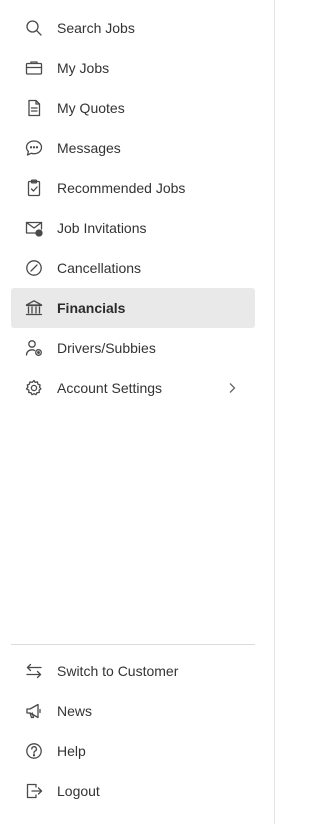  Describe the element at coordinates (34, 148) in the screenshot. I see `chat-bubble-icon` at that location.